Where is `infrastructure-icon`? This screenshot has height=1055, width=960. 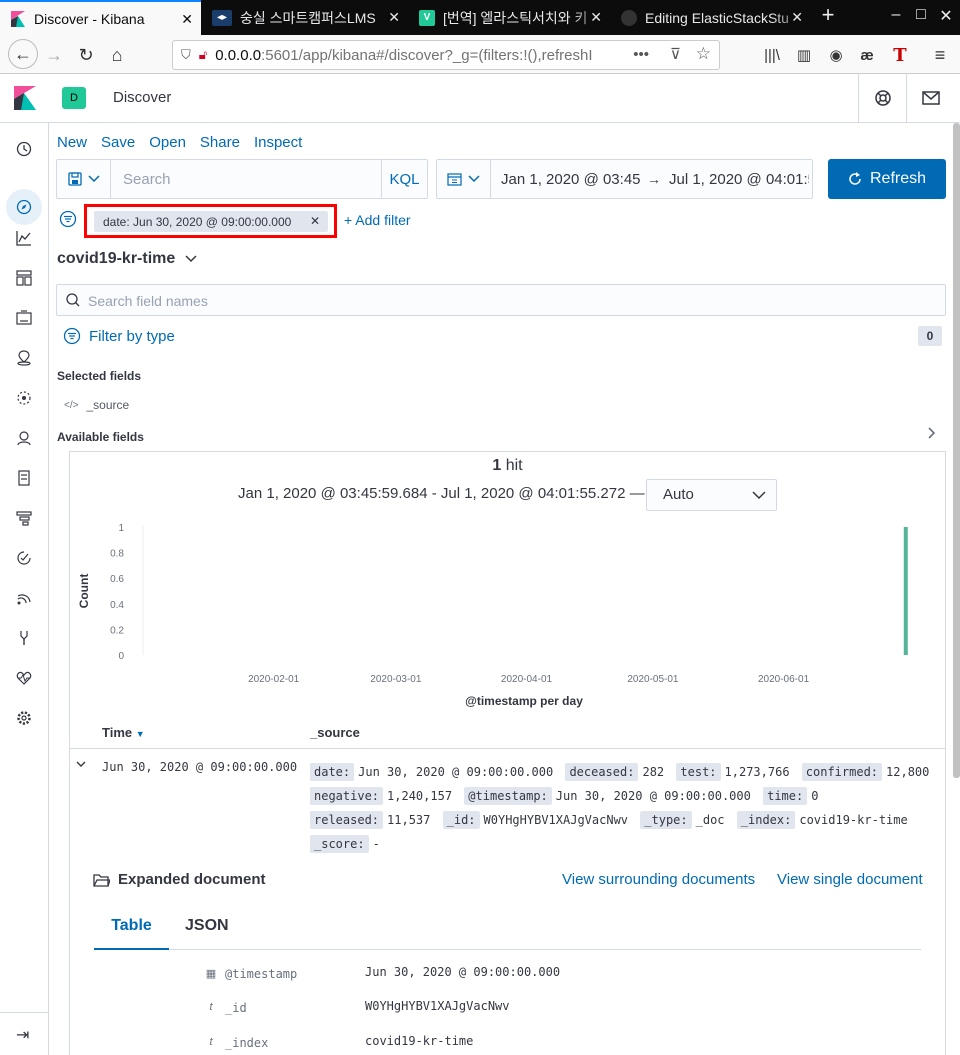 infrastructure-icon is located at coordinates (24, 438).